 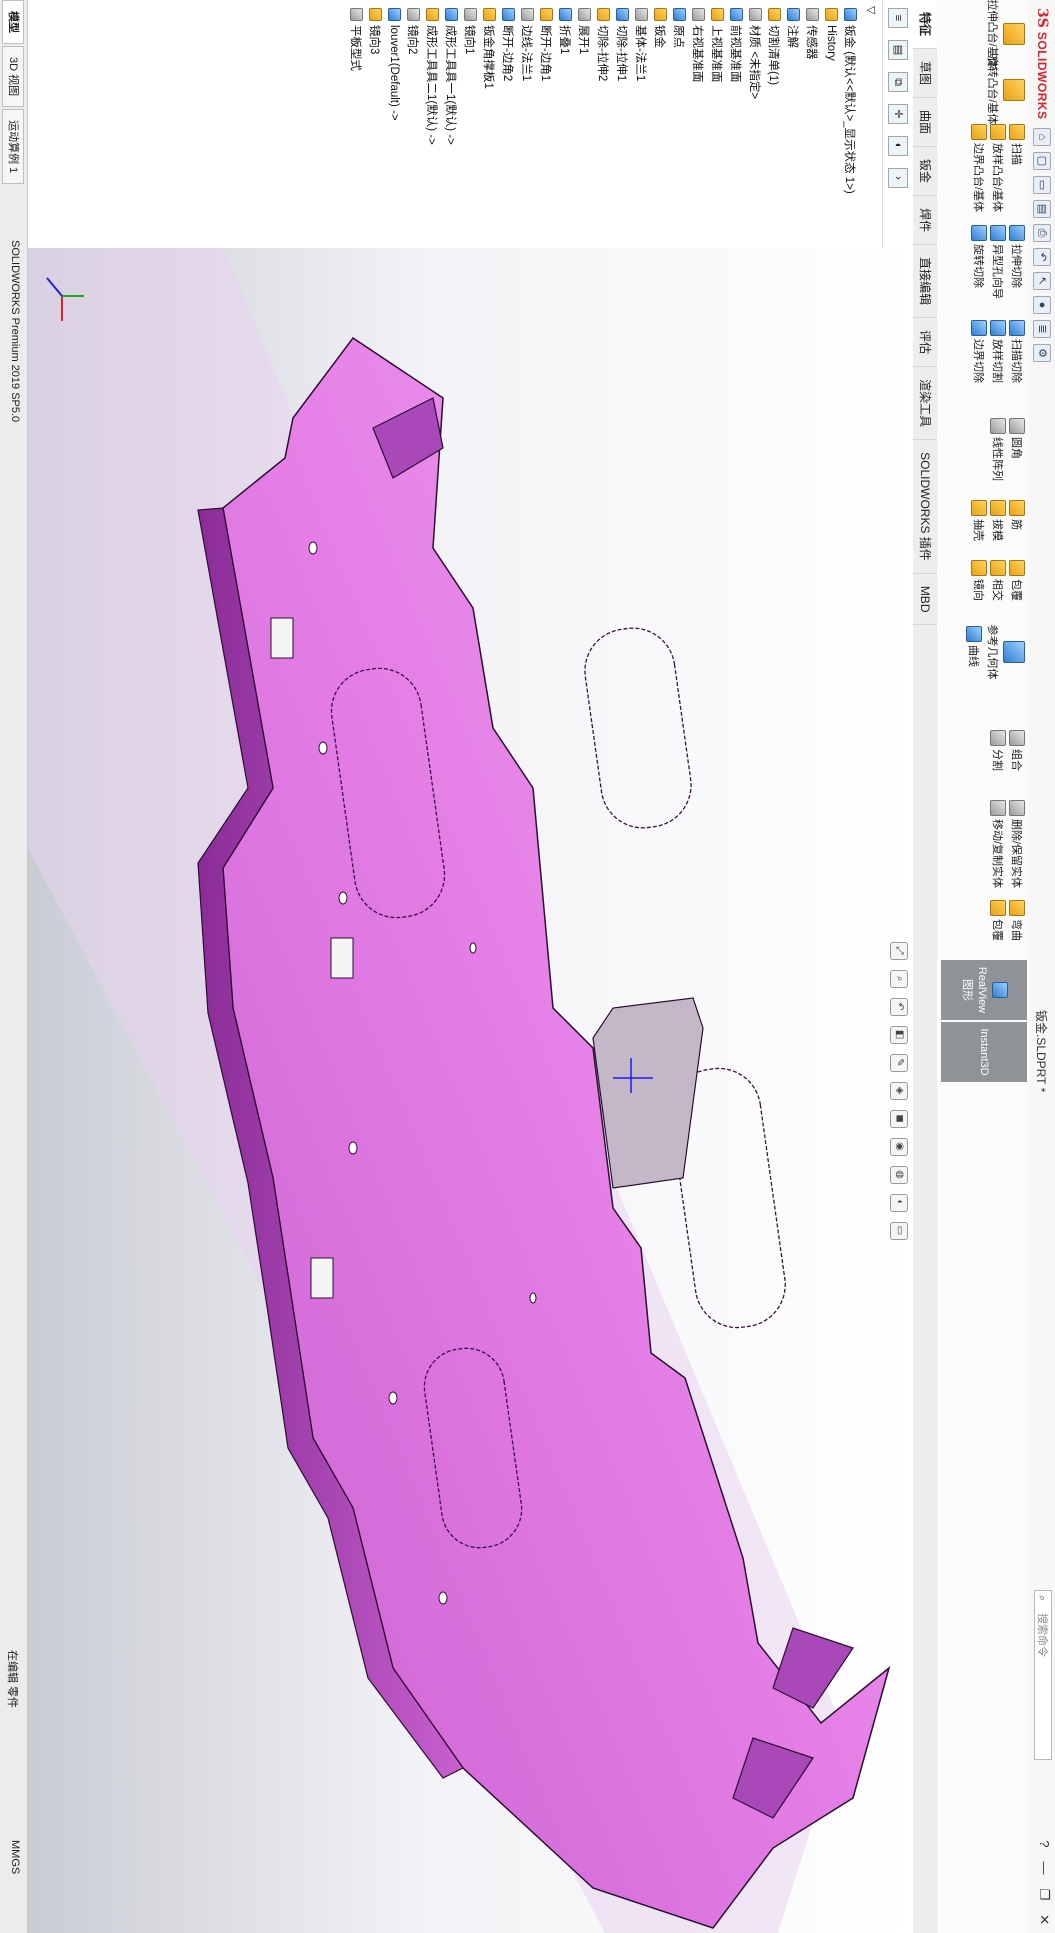 What do you see at coordinates (1017, 262) in the screenshot?
I see `extruded-cut-button: 拉伸切除` at bounding box center [1017, 262].